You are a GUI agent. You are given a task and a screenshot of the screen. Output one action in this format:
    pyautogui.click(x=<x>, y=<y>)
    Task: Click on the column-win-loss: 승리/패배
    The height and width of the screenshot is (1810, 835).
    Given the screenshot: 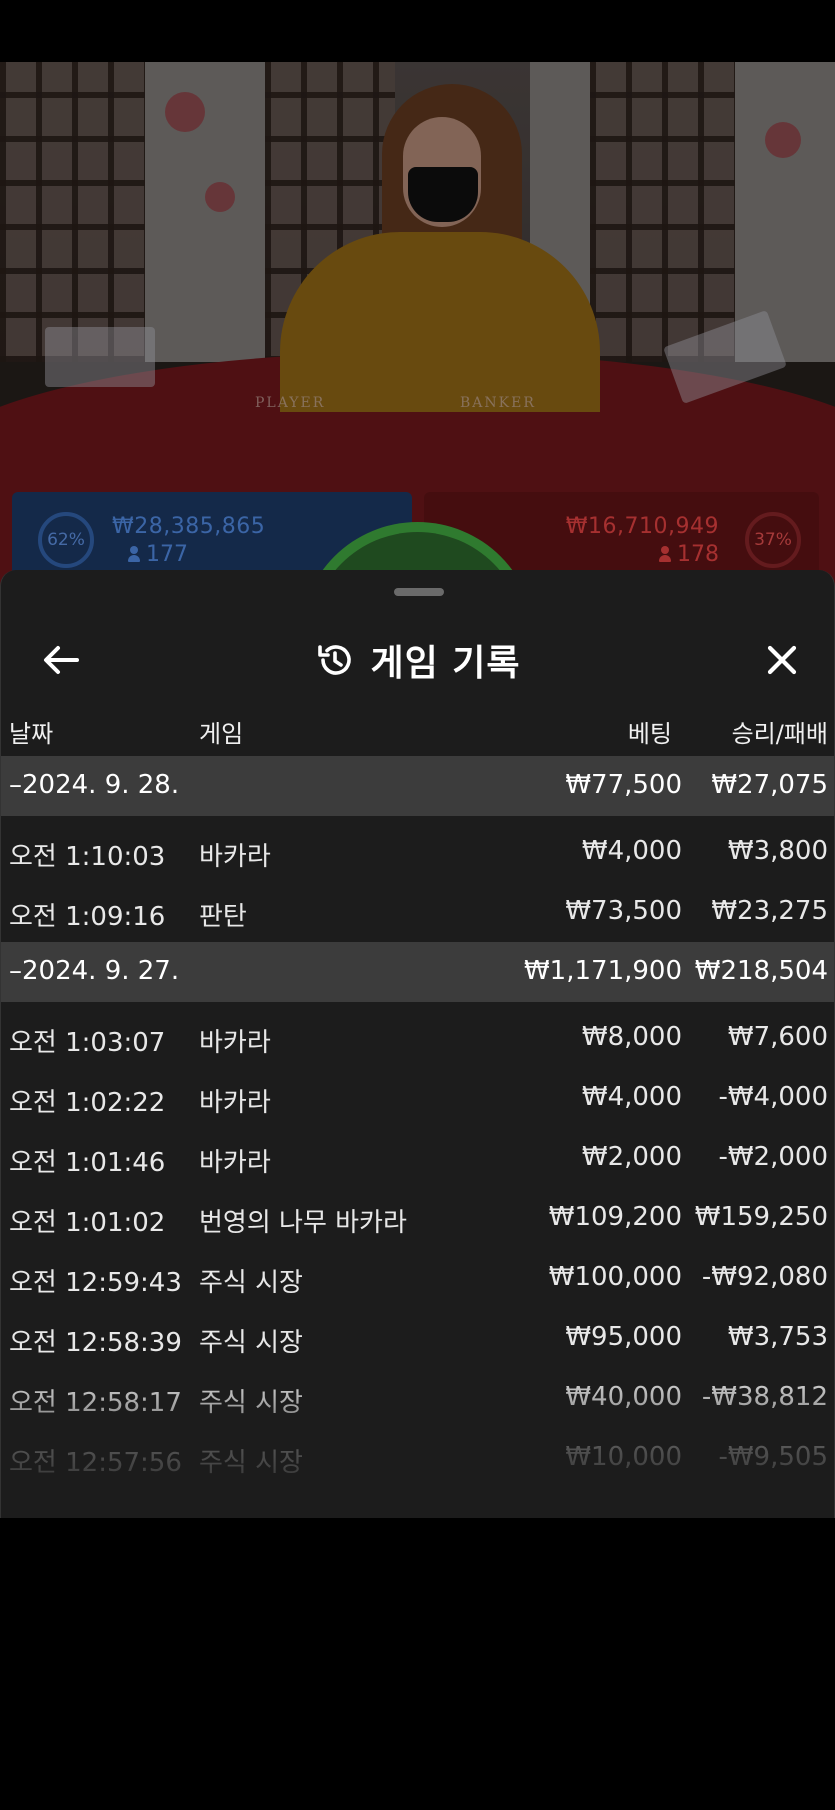 What is the action you would take?
    pyautogui.click(x=779, y=734)
    